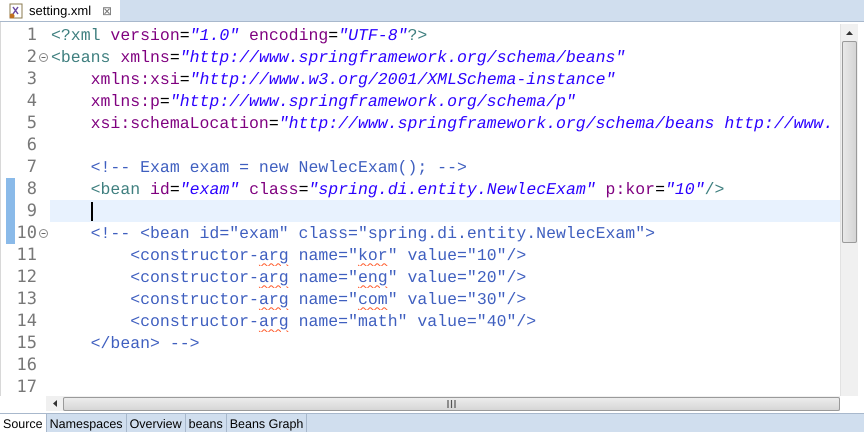 This screenshot has height=432, width=864. Describe the element at coordinates (26, 277) in the screenshot. I see `line-number: 12` at that location.